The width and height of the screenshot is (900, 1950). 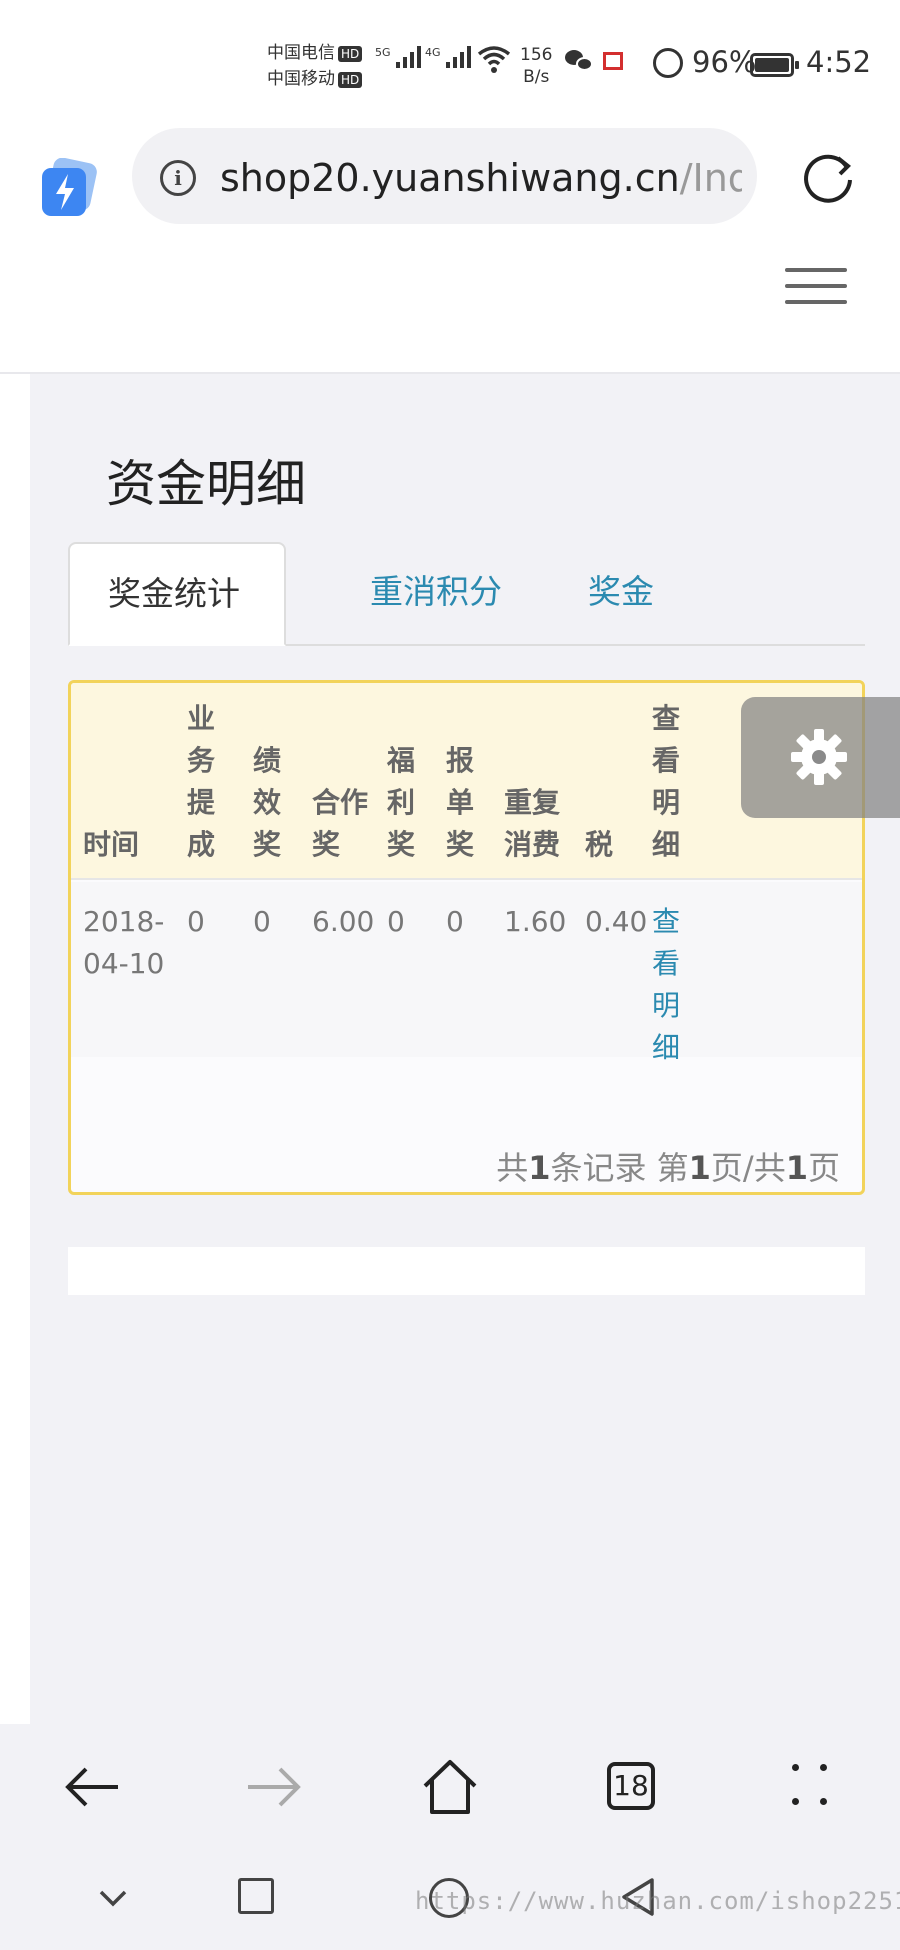 What do you see at coordinates (201, 781) in the screenshot?
I see `th-commission: 业务提成` at bounding box center [201, 781].